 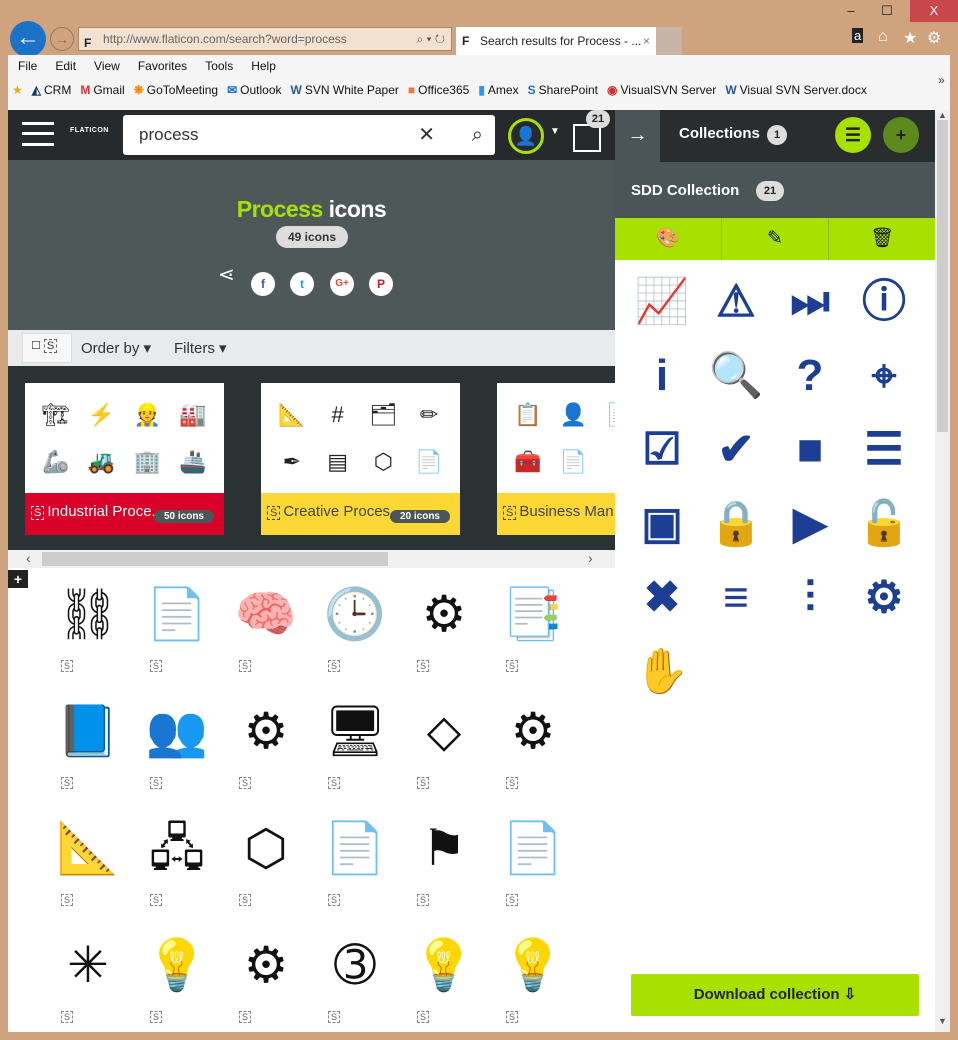 I want to click on collection-icon: ■, so click(x=810, y=457).